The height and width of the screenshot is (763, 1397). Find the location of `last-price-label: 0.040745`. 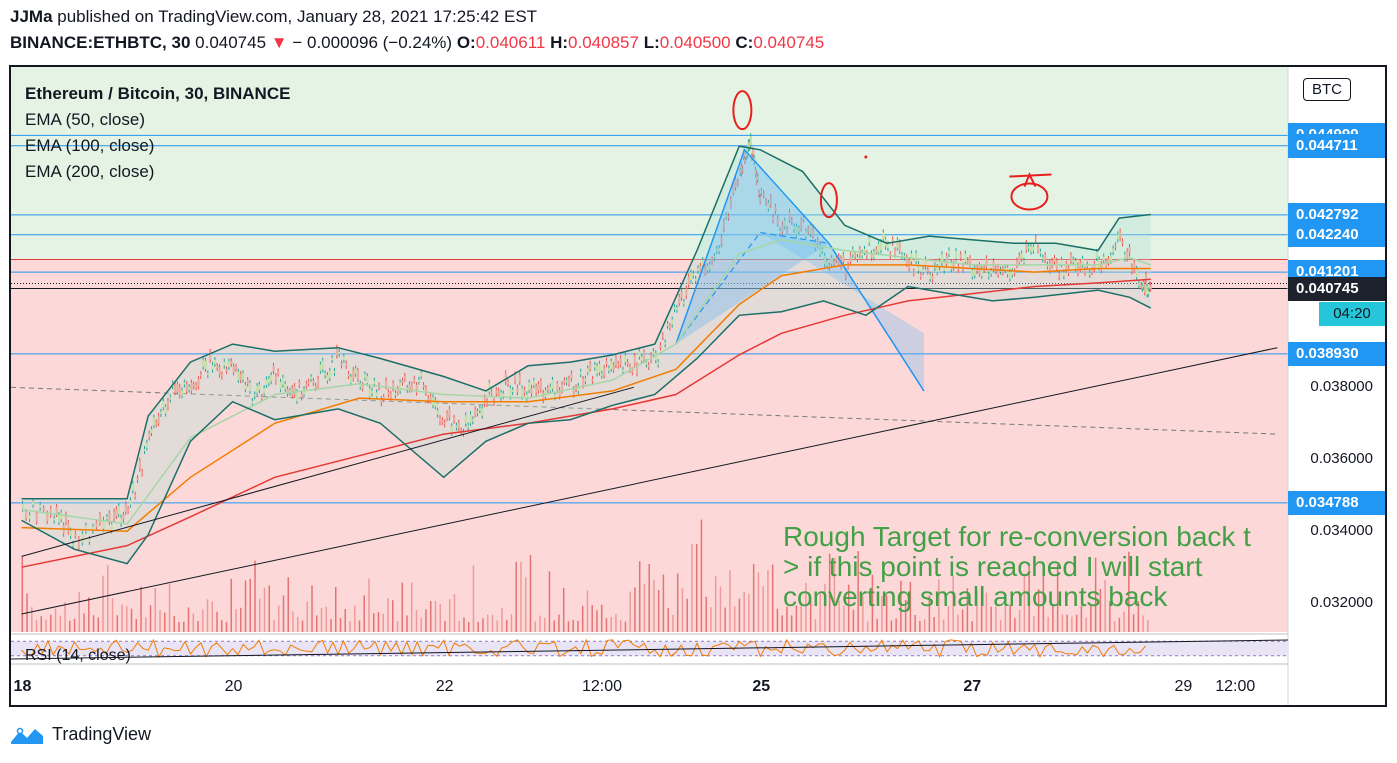

last-price-label: 0.040745 is located at coordinates (1336, 288).